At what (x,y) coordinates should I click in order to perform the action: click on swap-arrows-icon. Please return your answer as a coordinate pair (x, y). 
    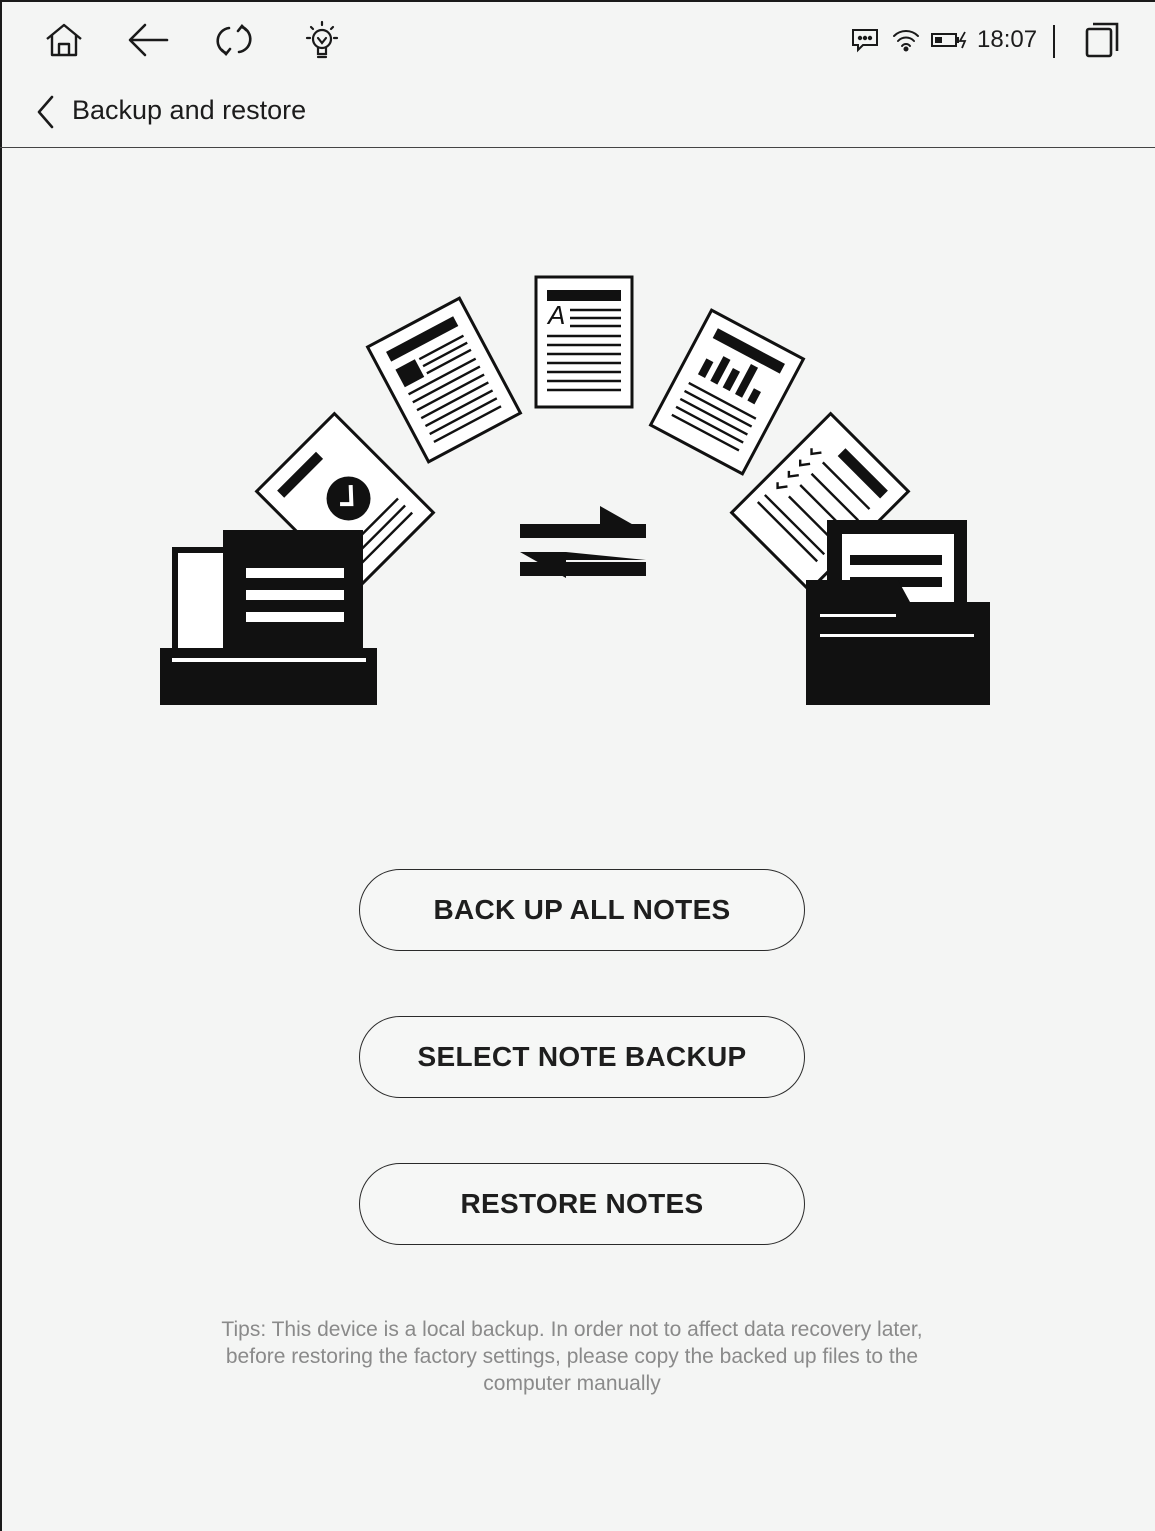
    Looking at the image, I should click on (583, 542).